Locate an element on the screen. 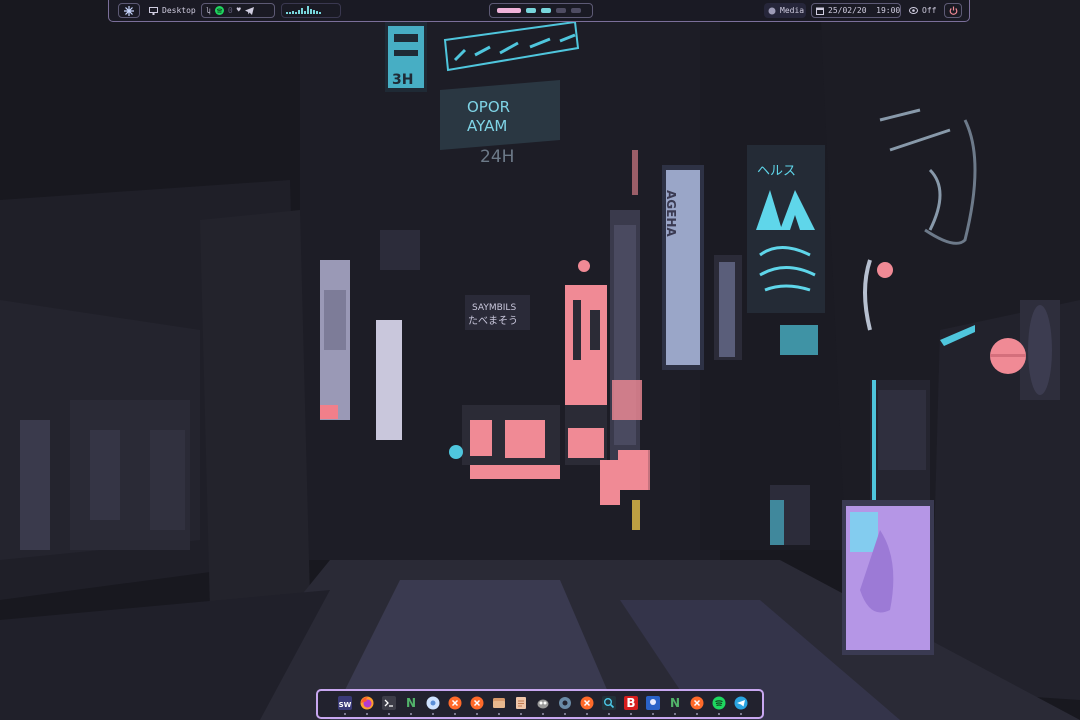 Image resolution: width=1080 pixels, height=720 pixels. launcher-button is located at coordinates (129, 10).